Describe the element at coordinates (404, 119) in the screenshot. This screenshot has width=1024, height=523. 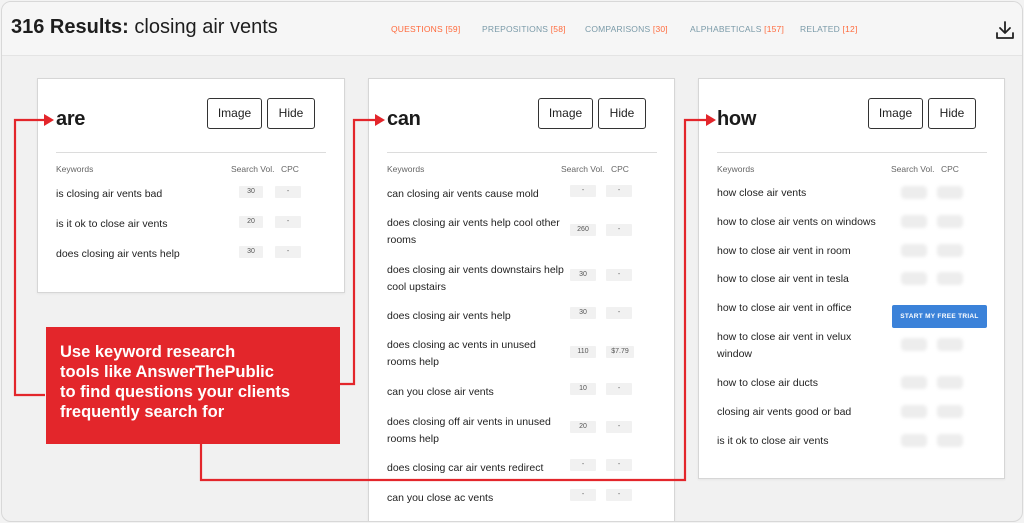
I see `card-title: can` at that location.